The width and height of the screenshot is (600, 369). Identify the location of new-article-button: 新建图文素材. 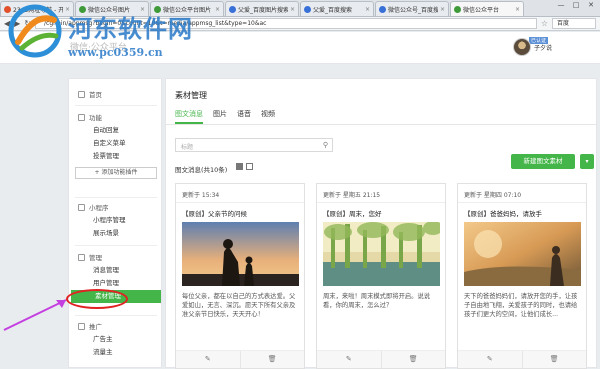
(543, 161).